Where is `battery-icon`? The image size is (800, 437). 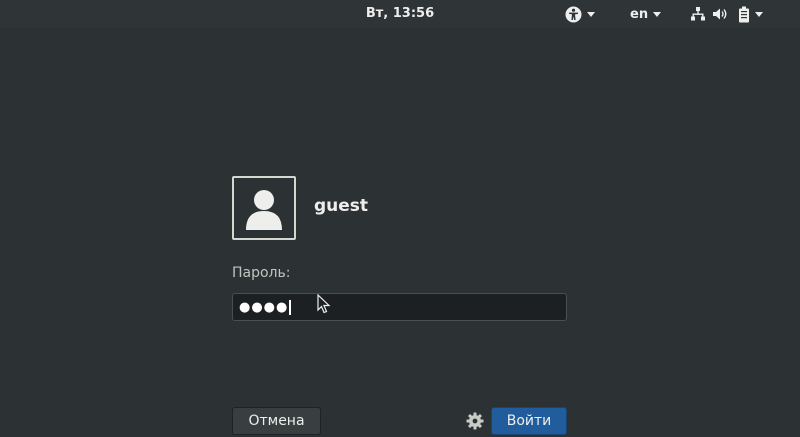
battery-icon is located at coordinates (744, 14).